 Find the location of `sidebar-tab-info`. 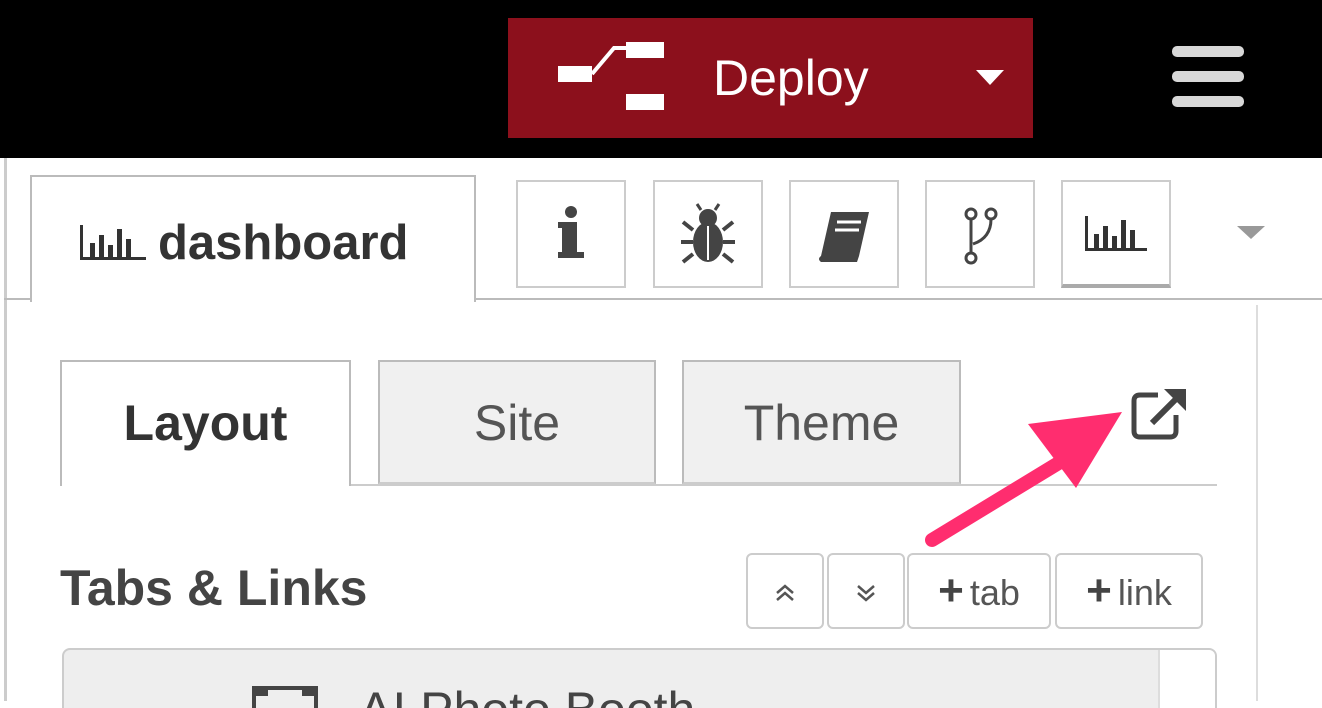

sidebar-tab-info is located at coordinates (571, 234).